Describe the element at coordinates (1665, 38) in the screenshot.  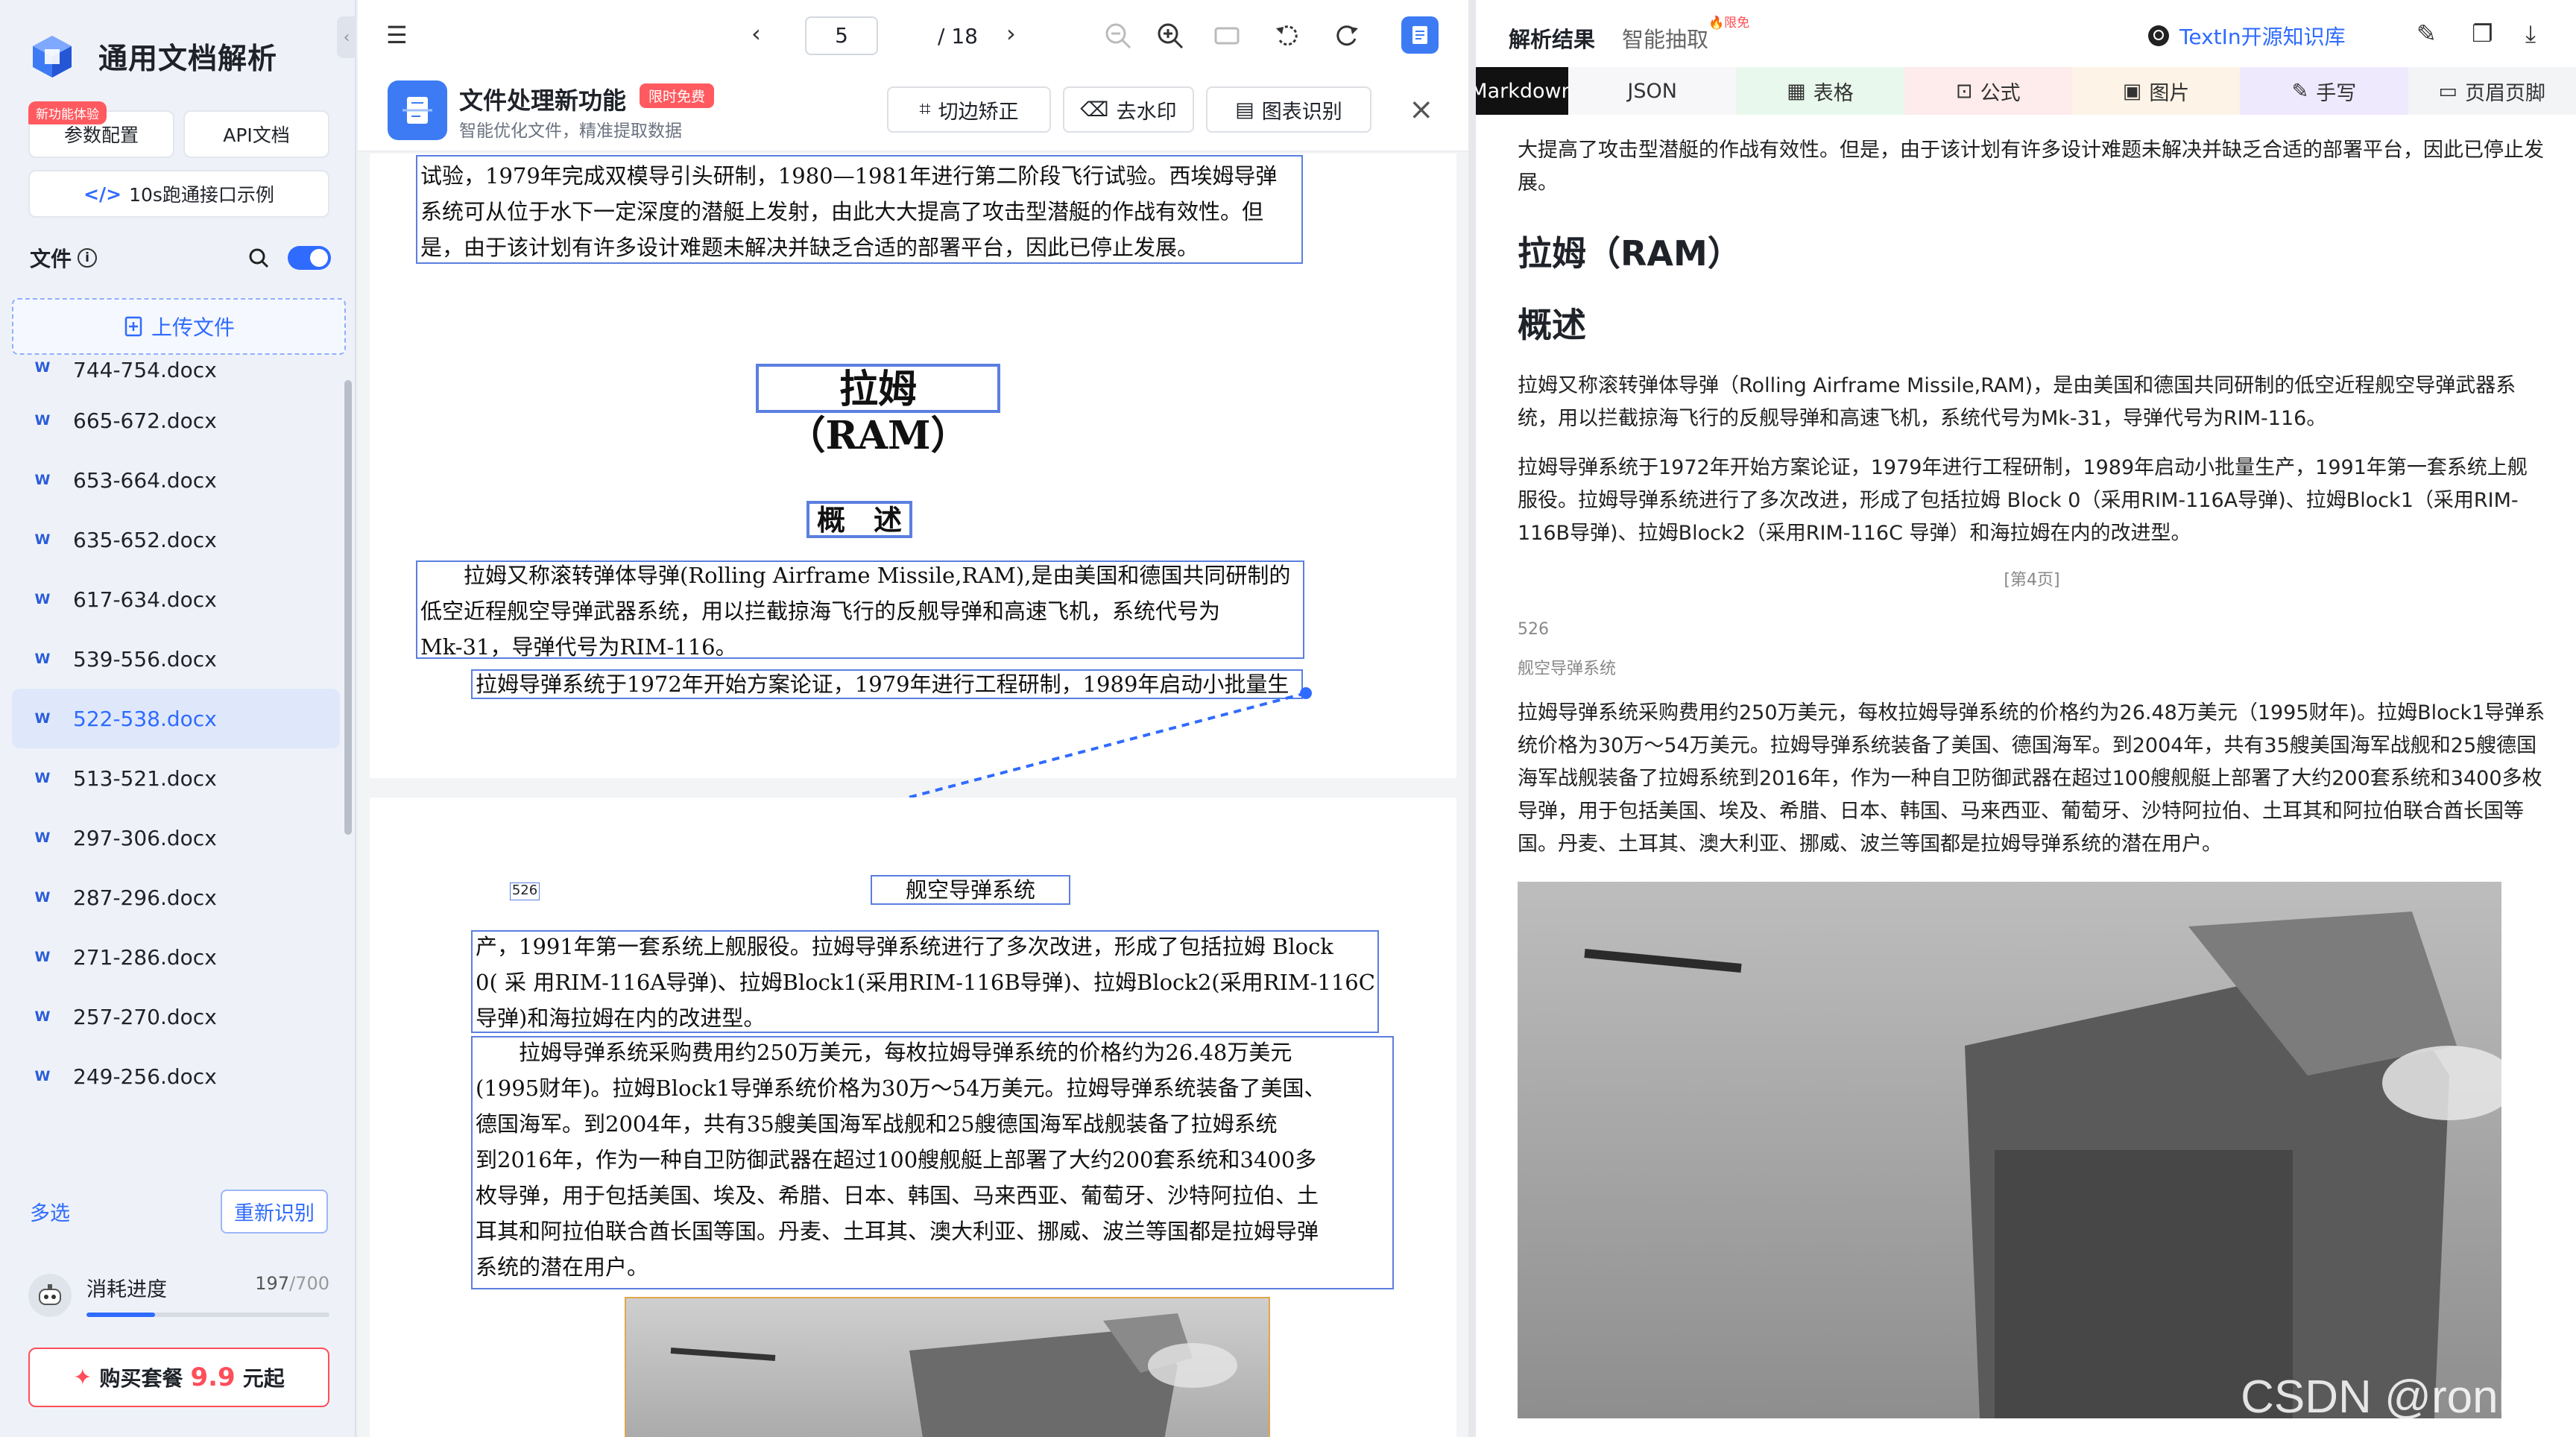
I see `tab-smart-extract: 智能抽取` at that location.